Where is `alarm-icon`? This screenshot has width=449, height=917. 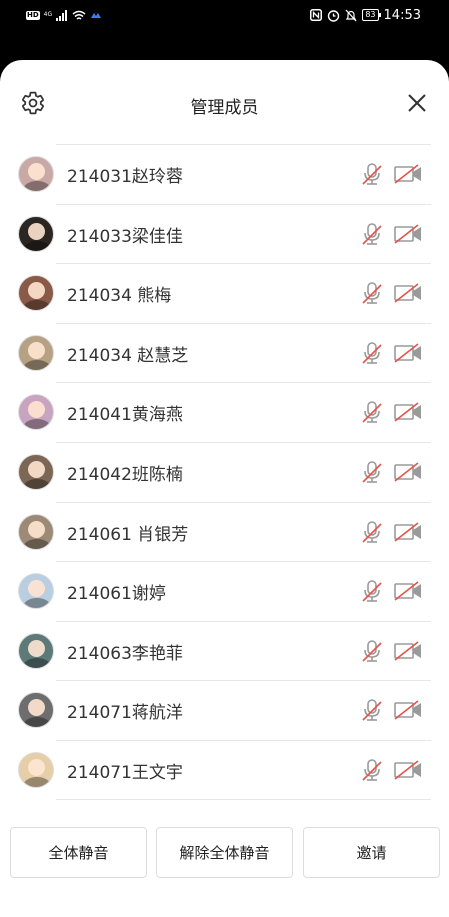
alarm-icon is located at coordinates (334, 15).